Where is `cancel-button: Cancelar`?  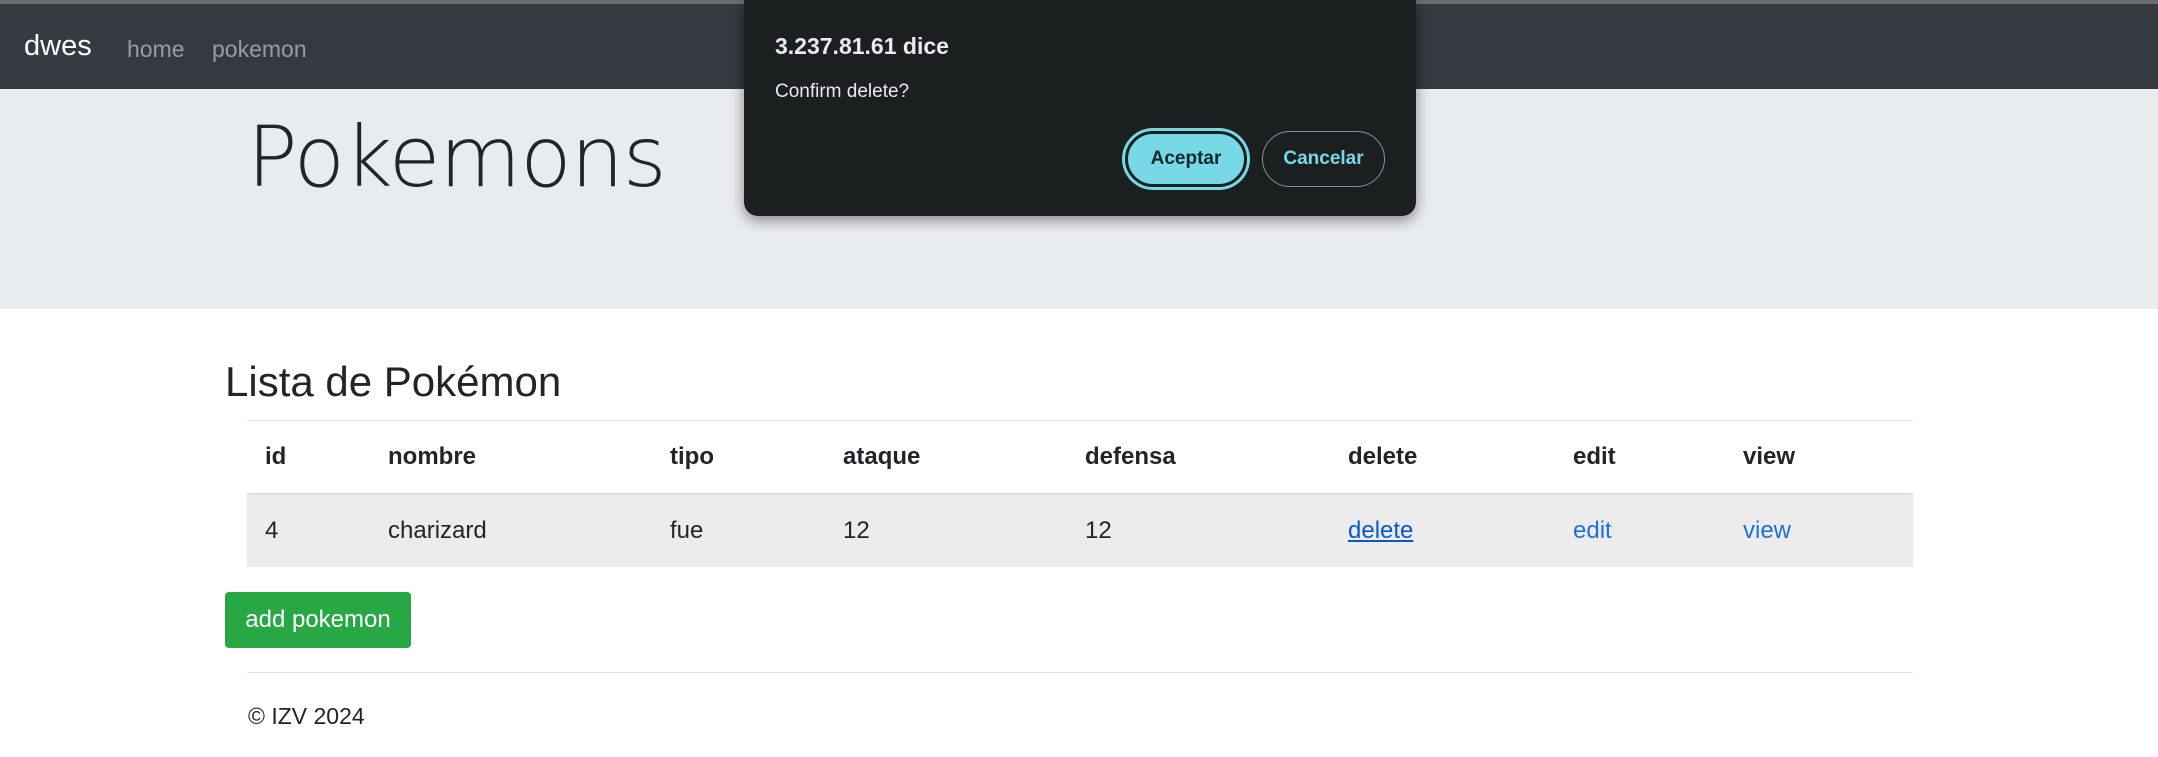 cancel-button: Cancelar is located at coordinates (1323, 159).